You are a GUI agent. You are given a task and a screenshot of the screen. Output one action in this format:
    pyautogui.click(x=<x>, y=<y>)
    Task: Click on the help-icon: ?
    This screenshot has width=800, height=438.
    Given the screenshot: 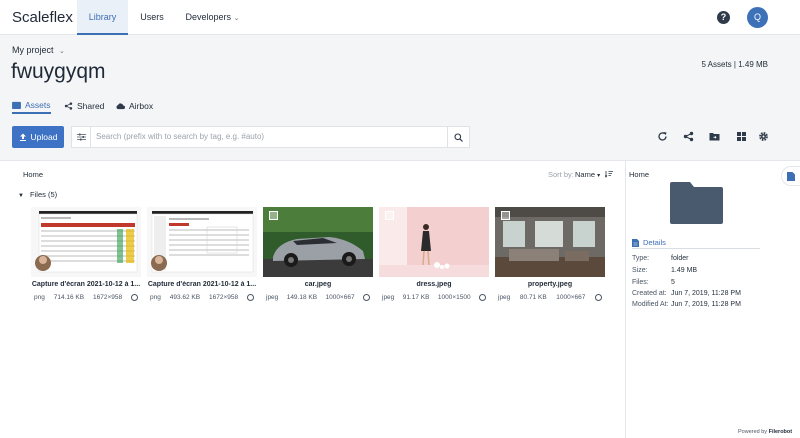 What is the action you would take?
    pyautogui.click(x=723, y=17)
    